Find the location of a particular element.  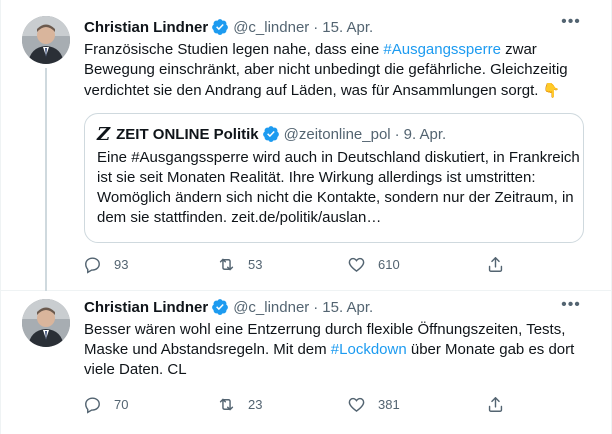

like-count: 610 is located at coordinates (389, 264).